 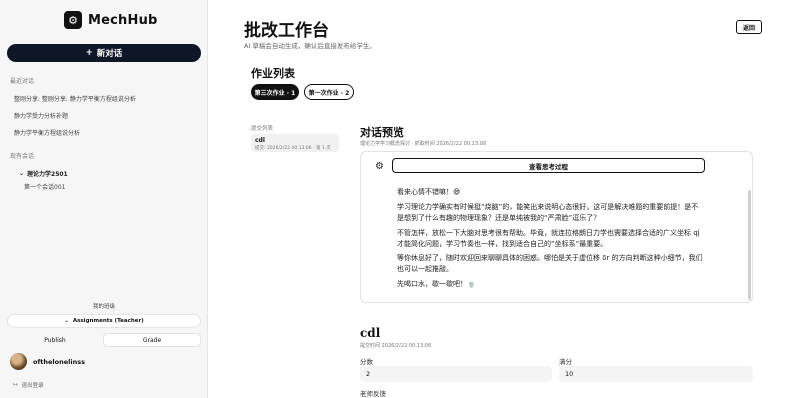 I want to click on gear-logo-icon: ⚙, so click(x=73, y=20).